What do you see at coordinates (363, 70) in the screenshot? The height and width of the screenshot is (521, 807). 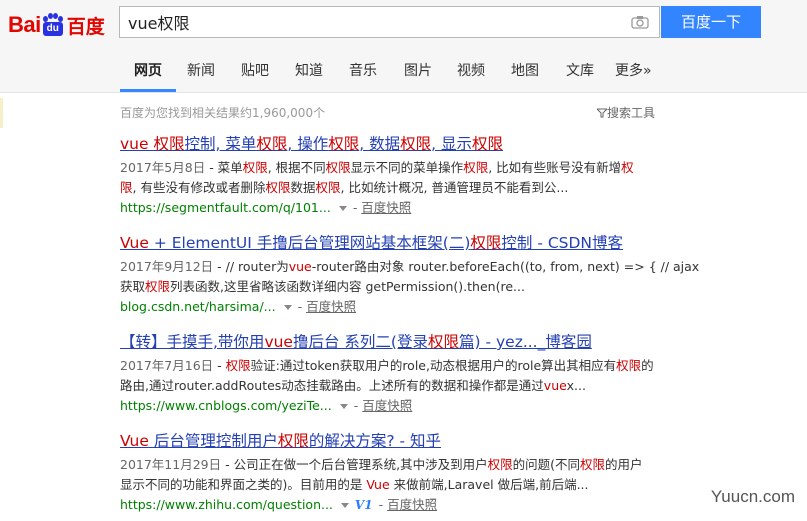 I see `tab-music: 音乐` at bounding box center [363, 70].